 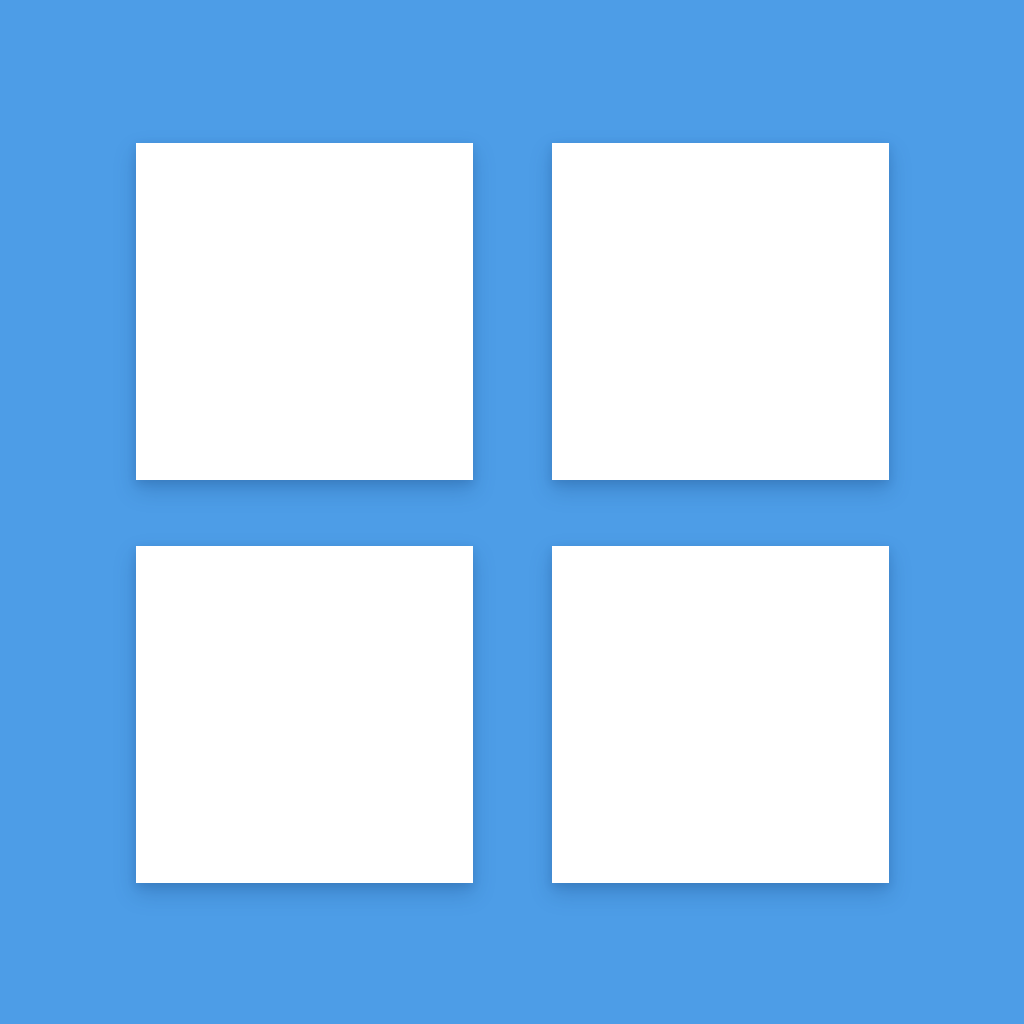 What do you see at coordinates (304, 311) in the screenshot?
I see `grid-tile-top-left` at bounding box center [304, 311].